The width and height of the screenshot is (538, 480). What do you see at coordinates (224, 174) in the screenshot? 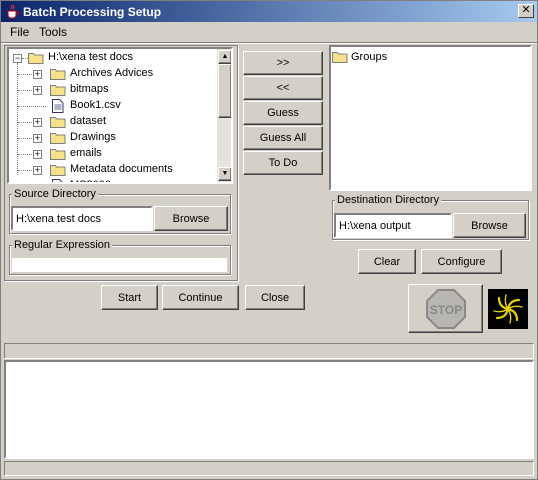
I see `scroll-down-icon: ▼` at bounding box center [224, 174].